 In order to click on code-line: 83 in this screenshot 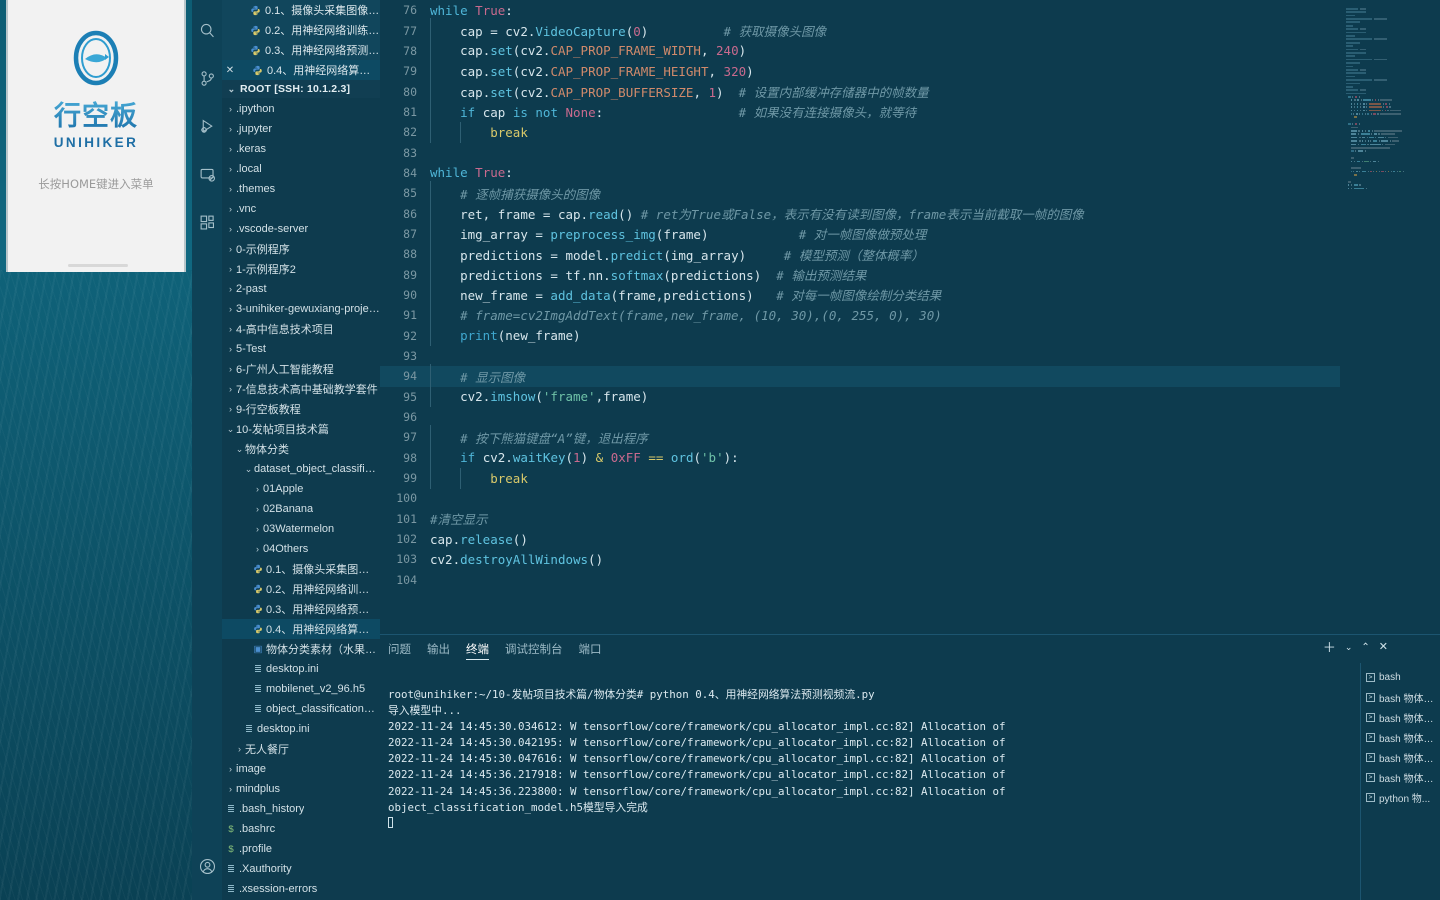, I will do `click(860, 152)`.